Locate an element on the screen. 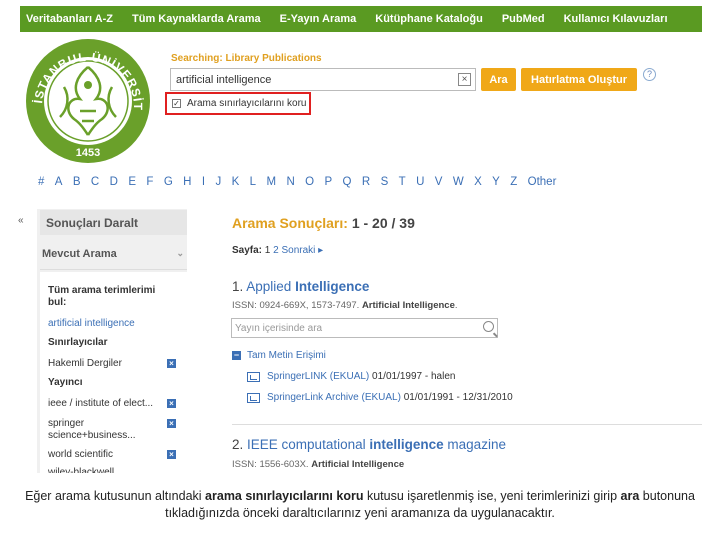  current-query-link: artificial intelligence is located at coordinates (91, 323).